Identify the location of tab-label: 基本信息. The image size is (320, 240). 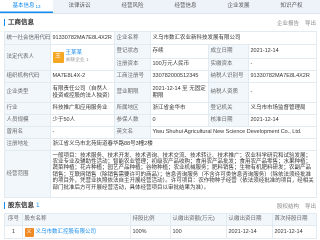
(23, 6).